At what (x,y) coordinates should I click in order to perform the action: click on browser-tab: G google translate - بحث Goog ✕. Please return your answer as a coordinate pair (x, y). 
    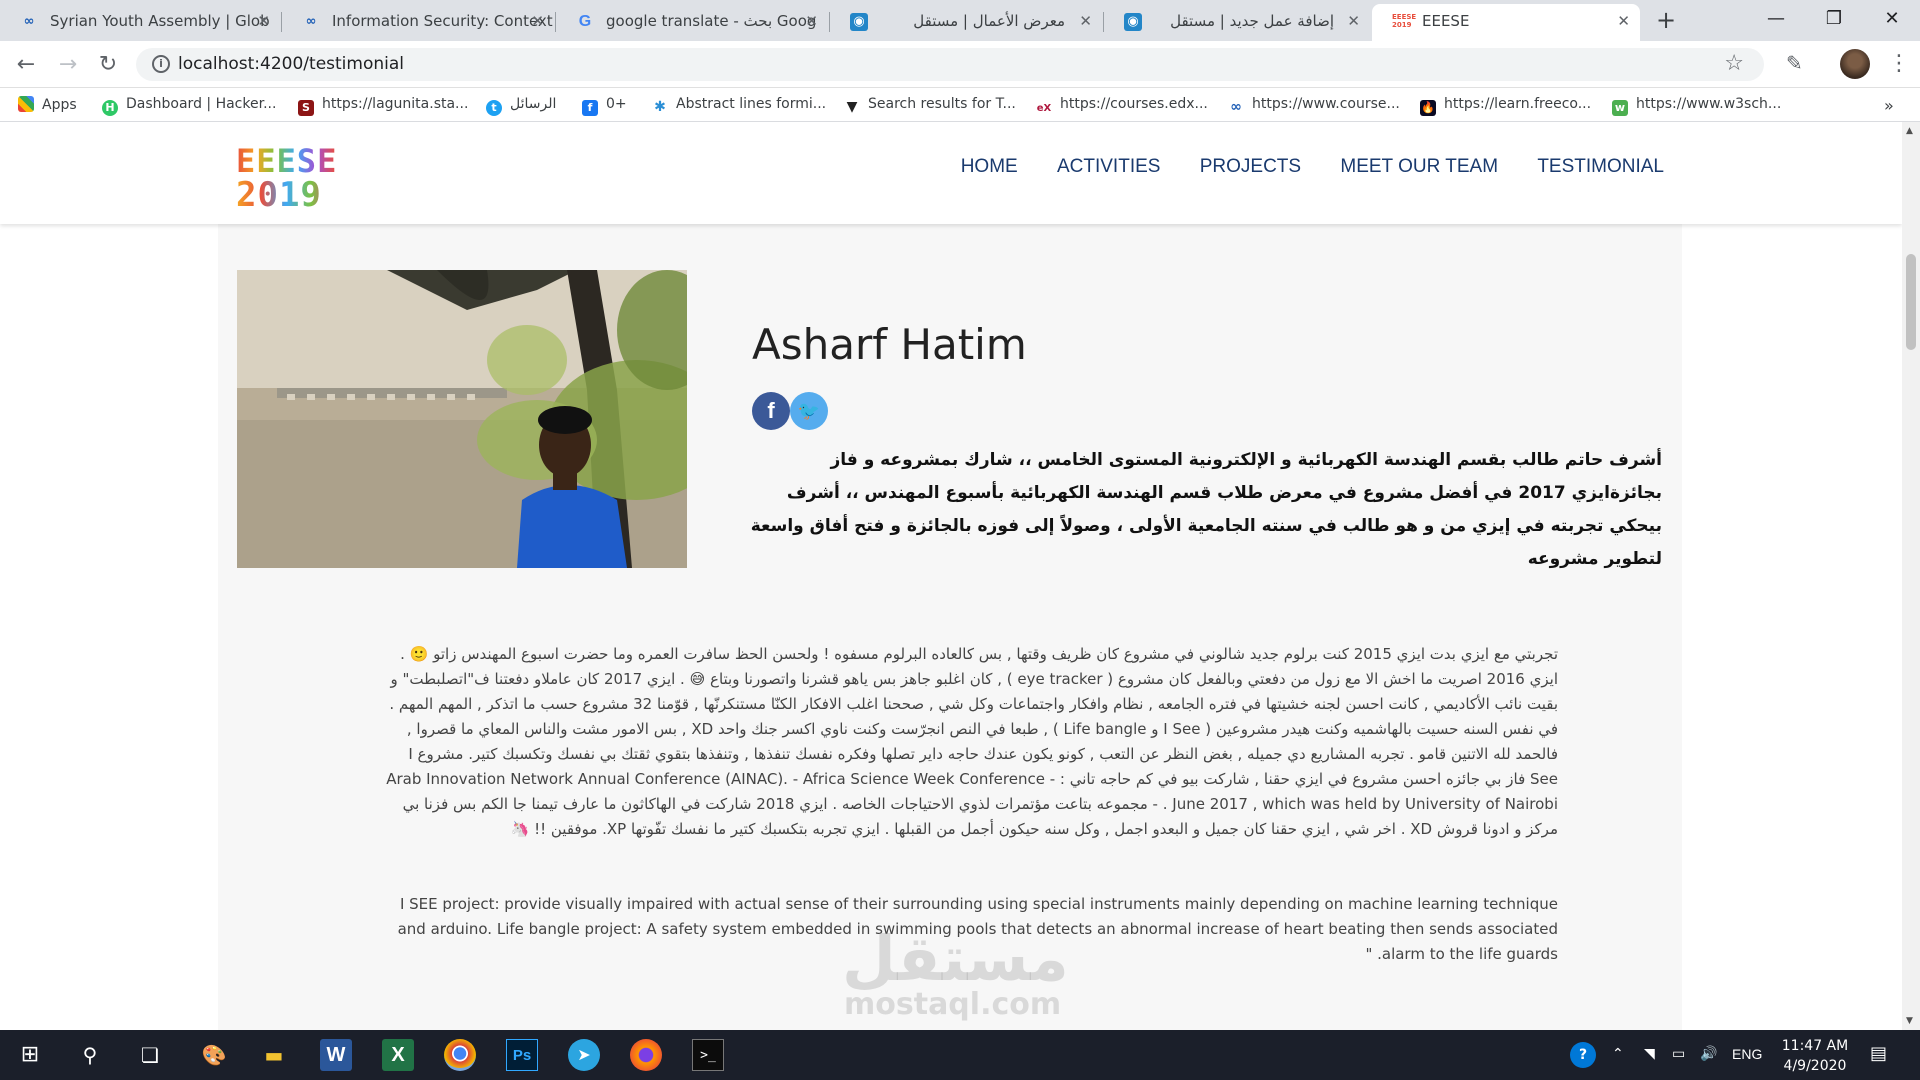
    Looking at the image, I should click on (692, 22).